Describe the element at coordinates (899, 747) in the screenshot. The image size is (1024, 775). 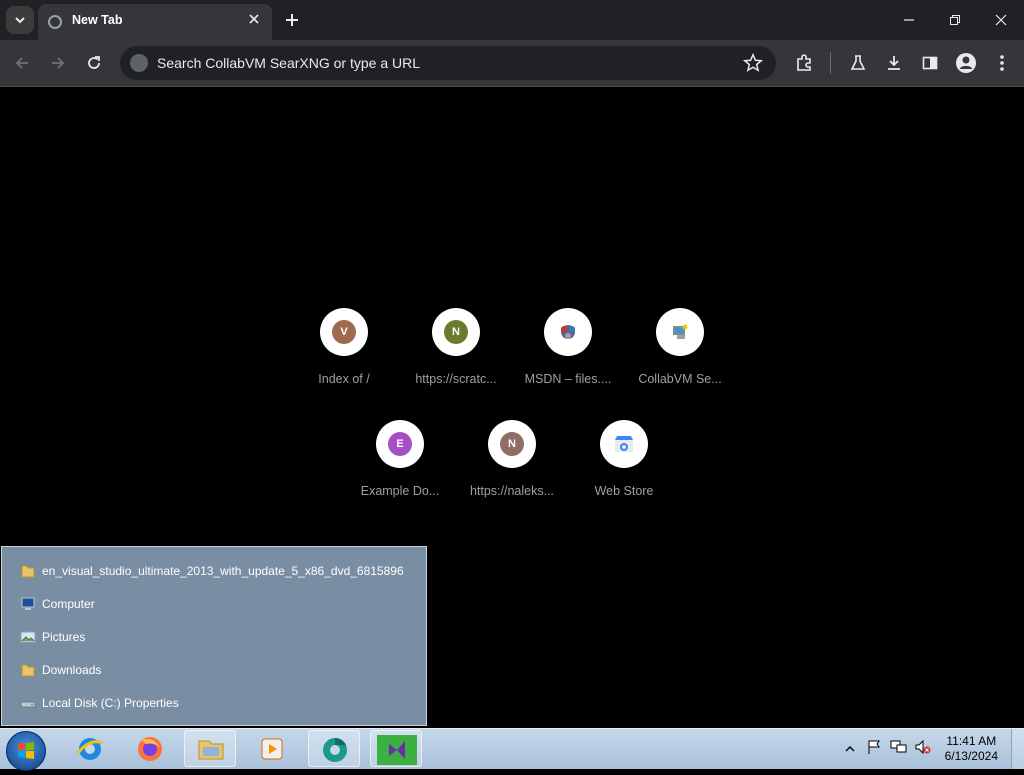
I see `network-icon` at that location.